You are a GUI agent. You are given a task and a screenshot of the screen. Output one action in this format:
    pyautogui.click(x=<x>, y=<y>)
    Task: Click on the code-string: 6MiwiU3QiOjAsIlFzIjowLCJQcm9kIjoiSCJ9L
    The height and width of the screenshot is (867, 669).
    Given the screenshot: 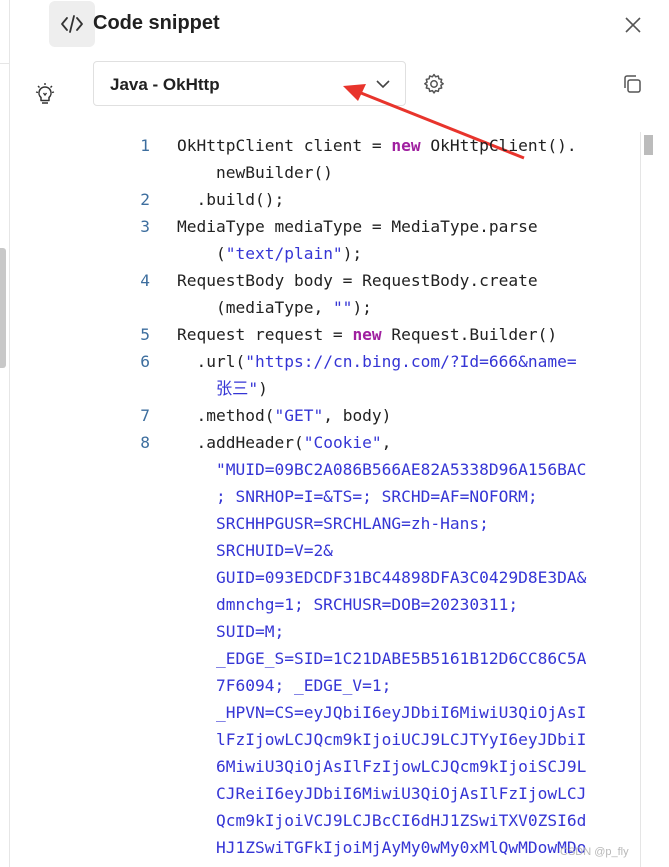 What is the action you would take?
    pyautogui.click(x=382, y=766)
    